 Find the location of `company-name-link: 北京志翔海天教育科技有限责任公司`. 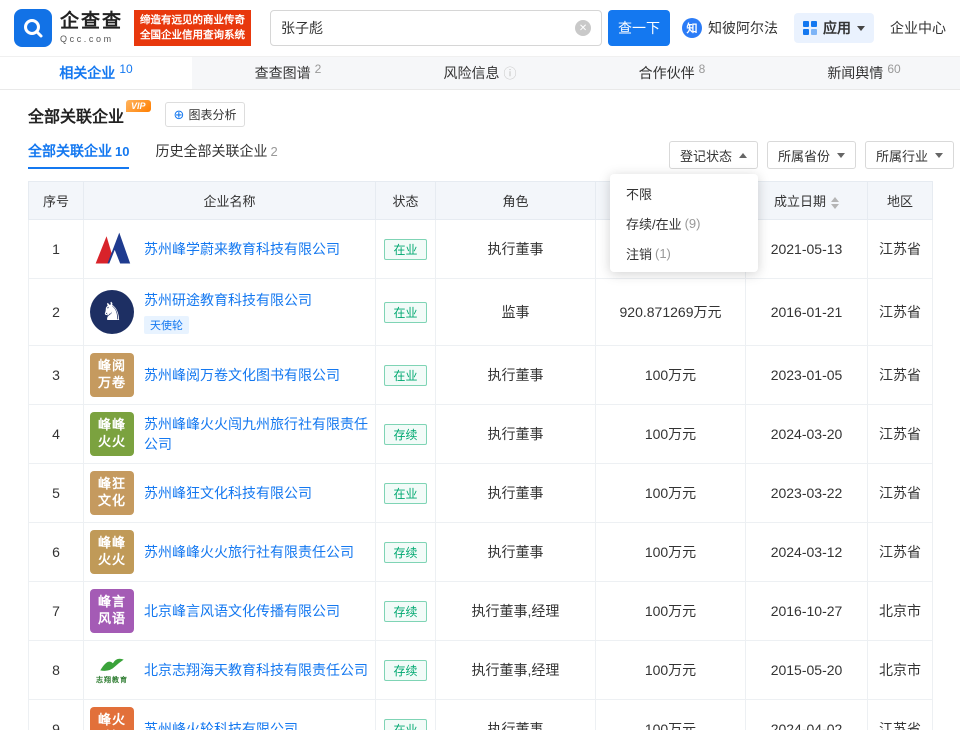

company-name-link: 北京志翔海天教育科技有限责任公司 is located at coordinates (256, 670).